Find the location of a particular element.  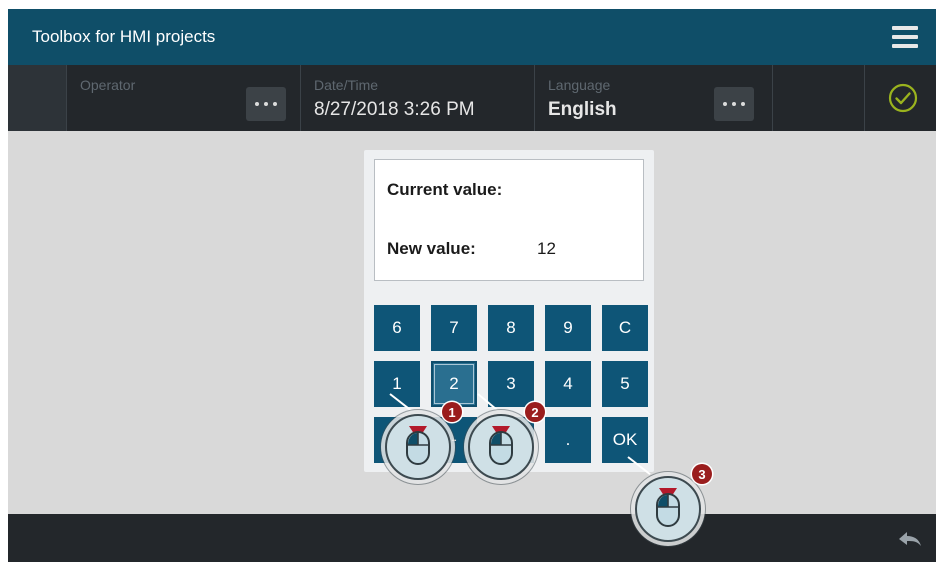

key-4: 4 is located at coordinates (568, 384).